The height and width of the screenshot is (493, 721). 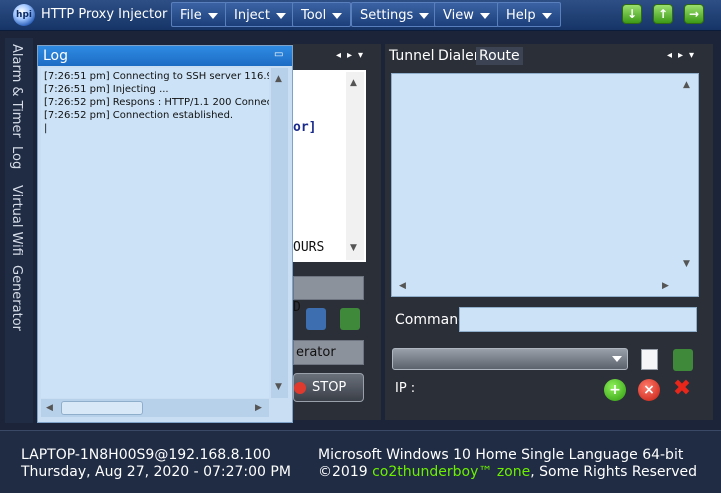 I want to click on log-line: [7:26:52 pm] Connection established., so click(x=139, y=115).